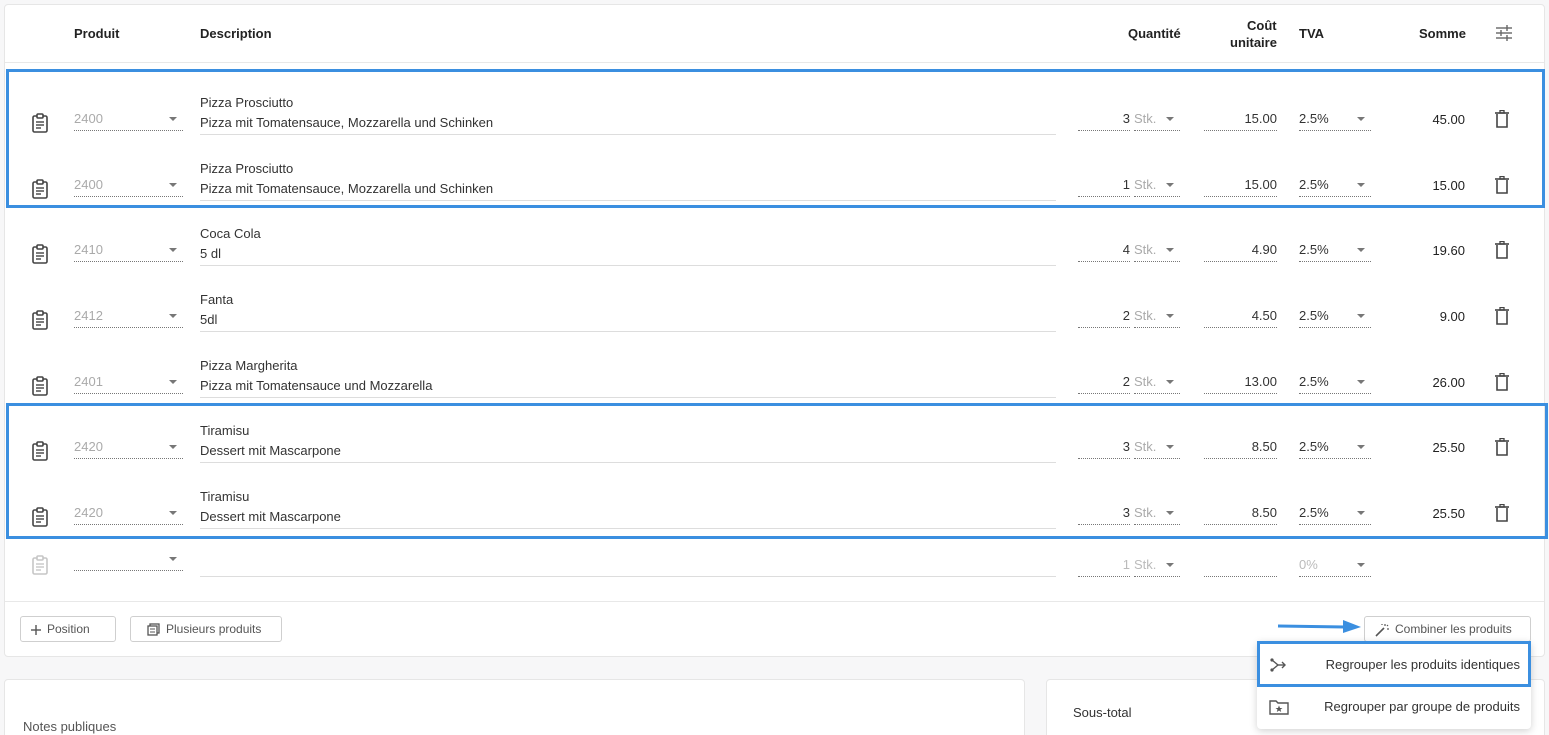 This screenshot has width=1549, height=735. Describe the element at coordinates (628, 387) in the screenshot. I see `description-input: Pizza mit Tomatensauce und Mozzarella` at that location.